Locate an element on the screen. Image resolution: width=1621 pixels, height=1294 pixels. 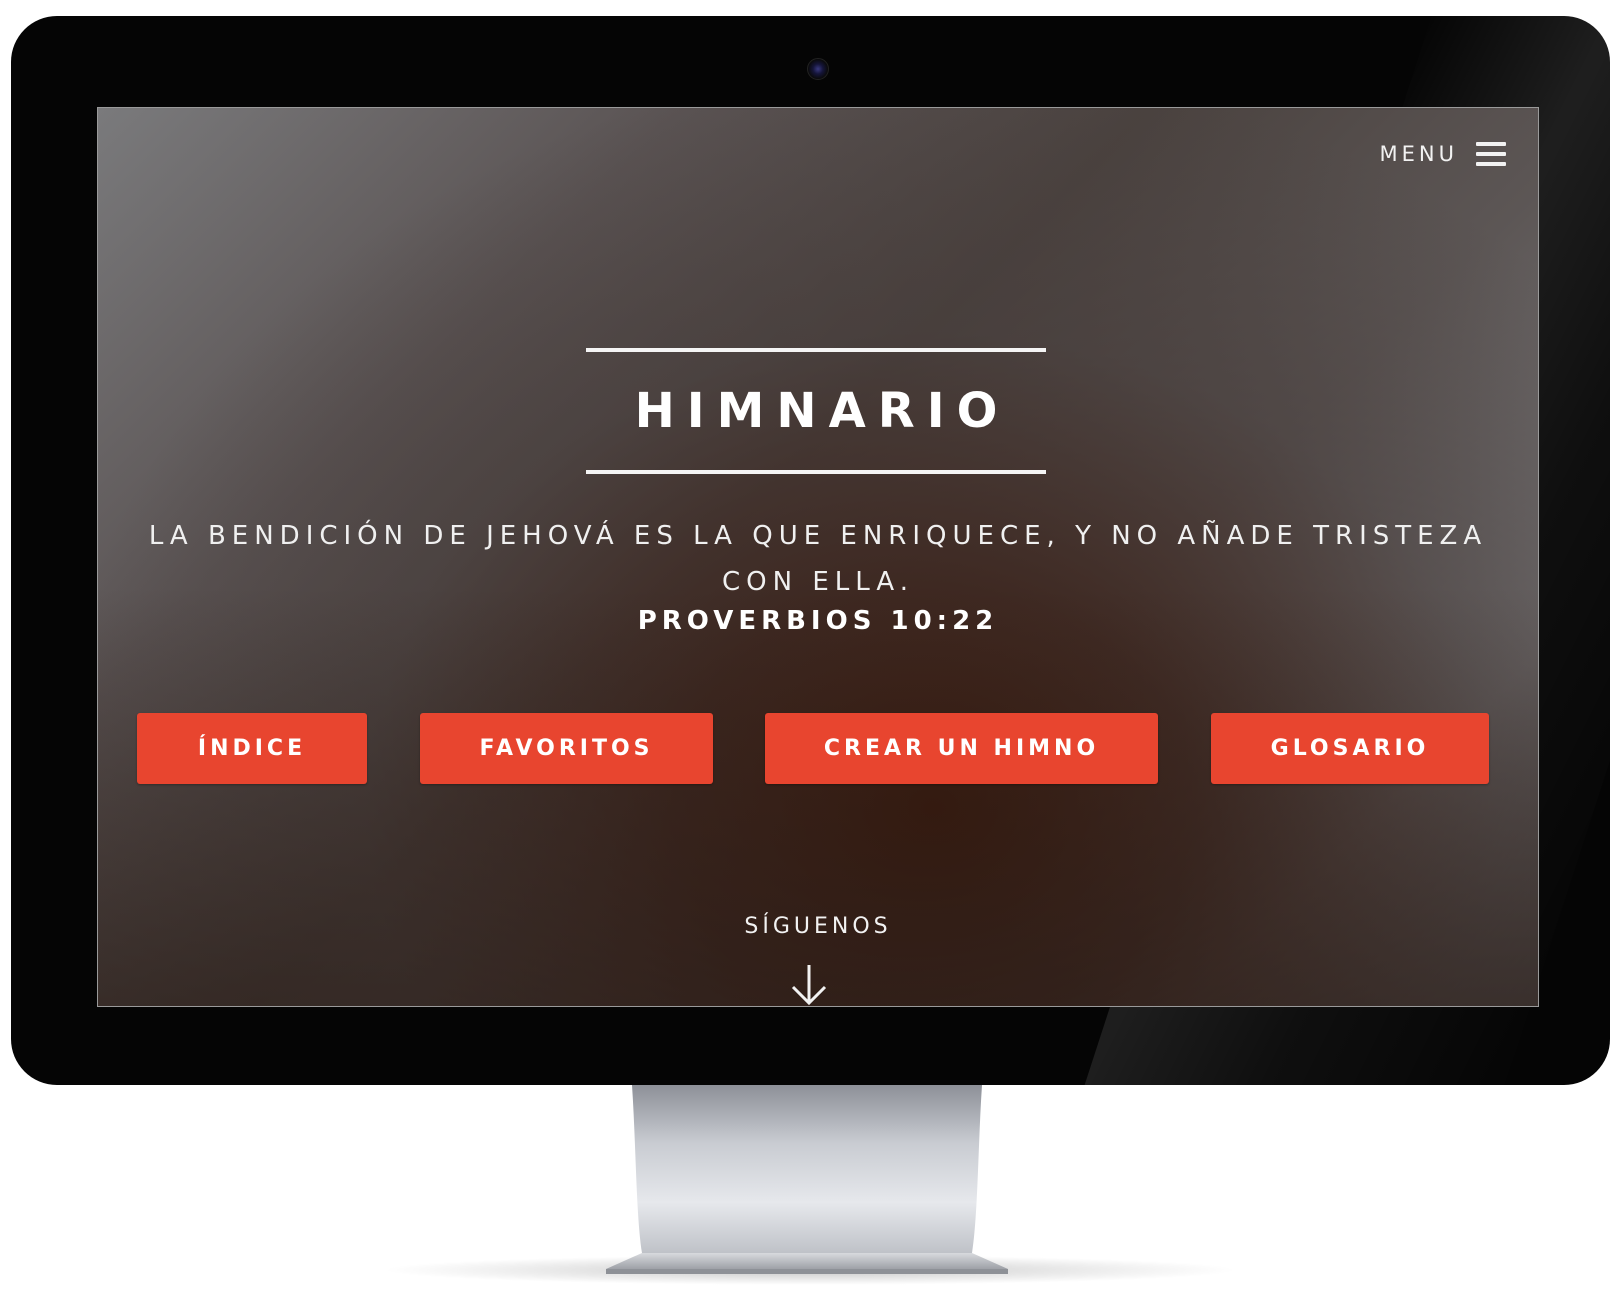
arrow-down-icon is located at coordinates (809, 985).